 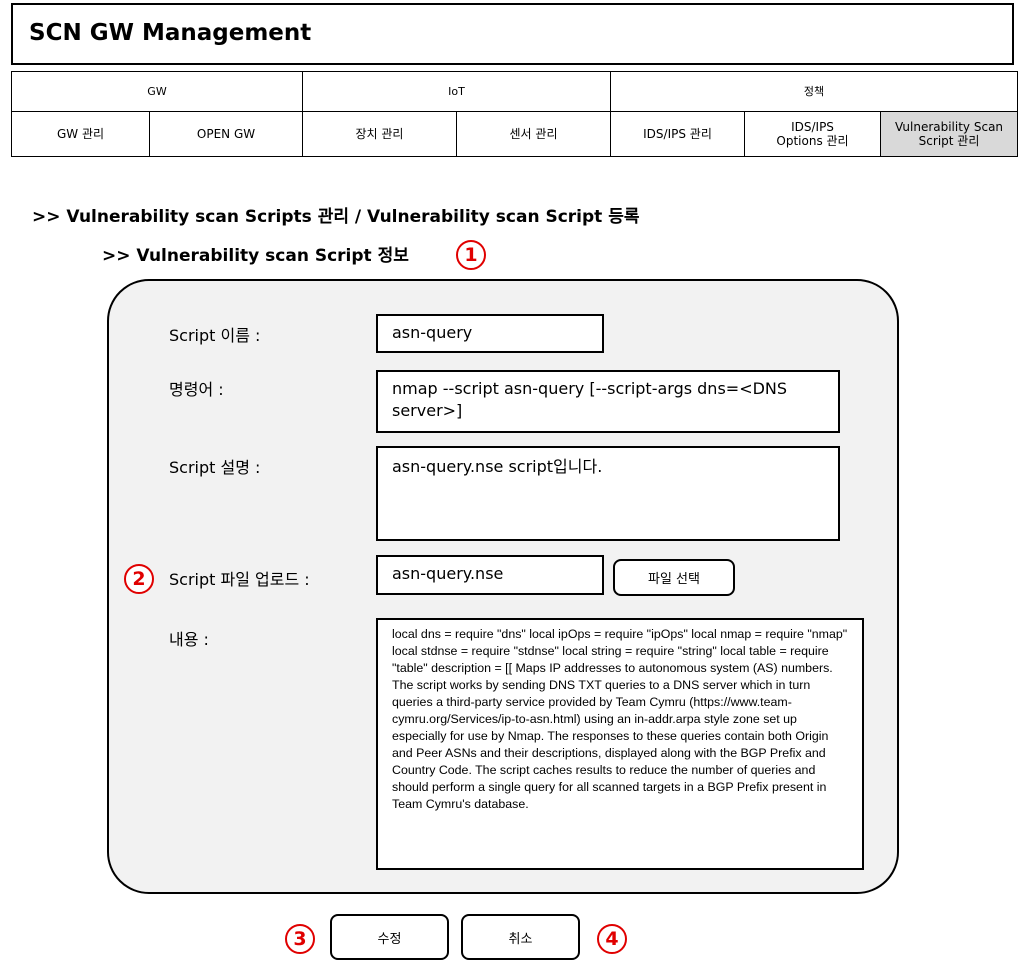 I want to click on app-title: SCN GW Management, so click(x=170, y=33).